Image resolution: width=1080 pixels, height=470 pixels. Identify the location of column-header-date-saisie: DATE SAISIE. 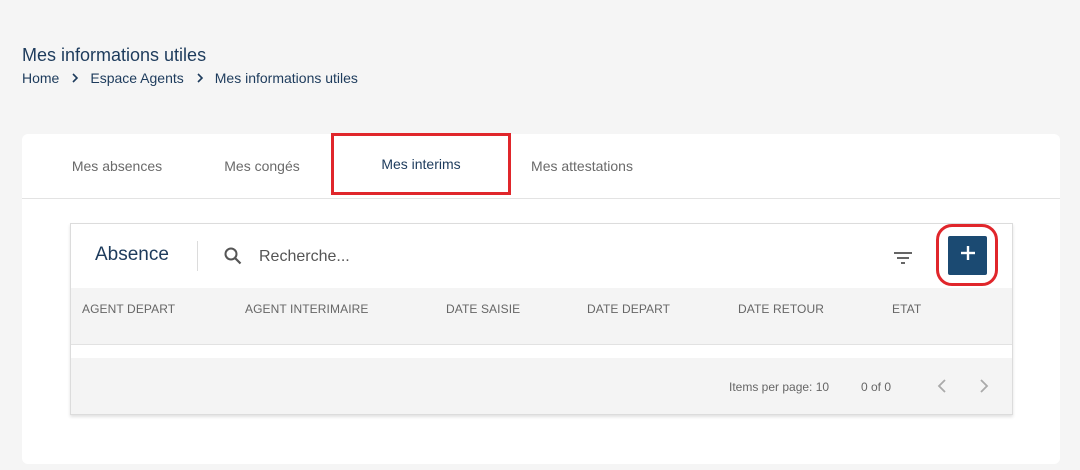
(483, 309).